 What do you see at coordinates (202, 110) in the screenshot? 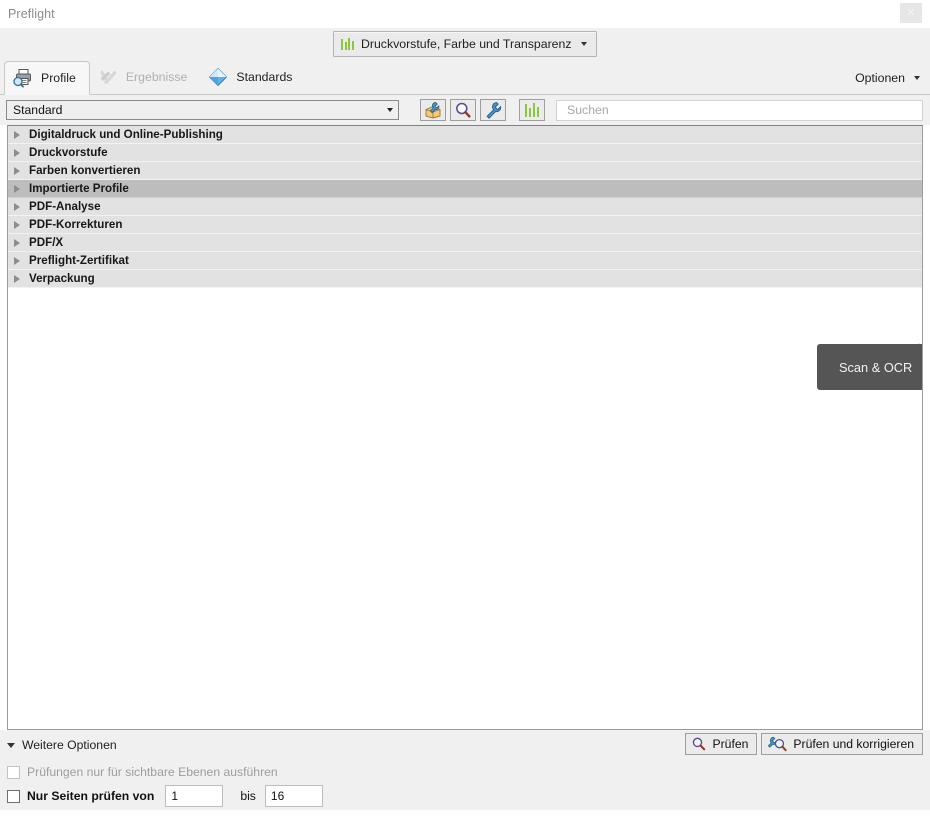
I see `profile-select: Standard` at bounding box center [202, 110].